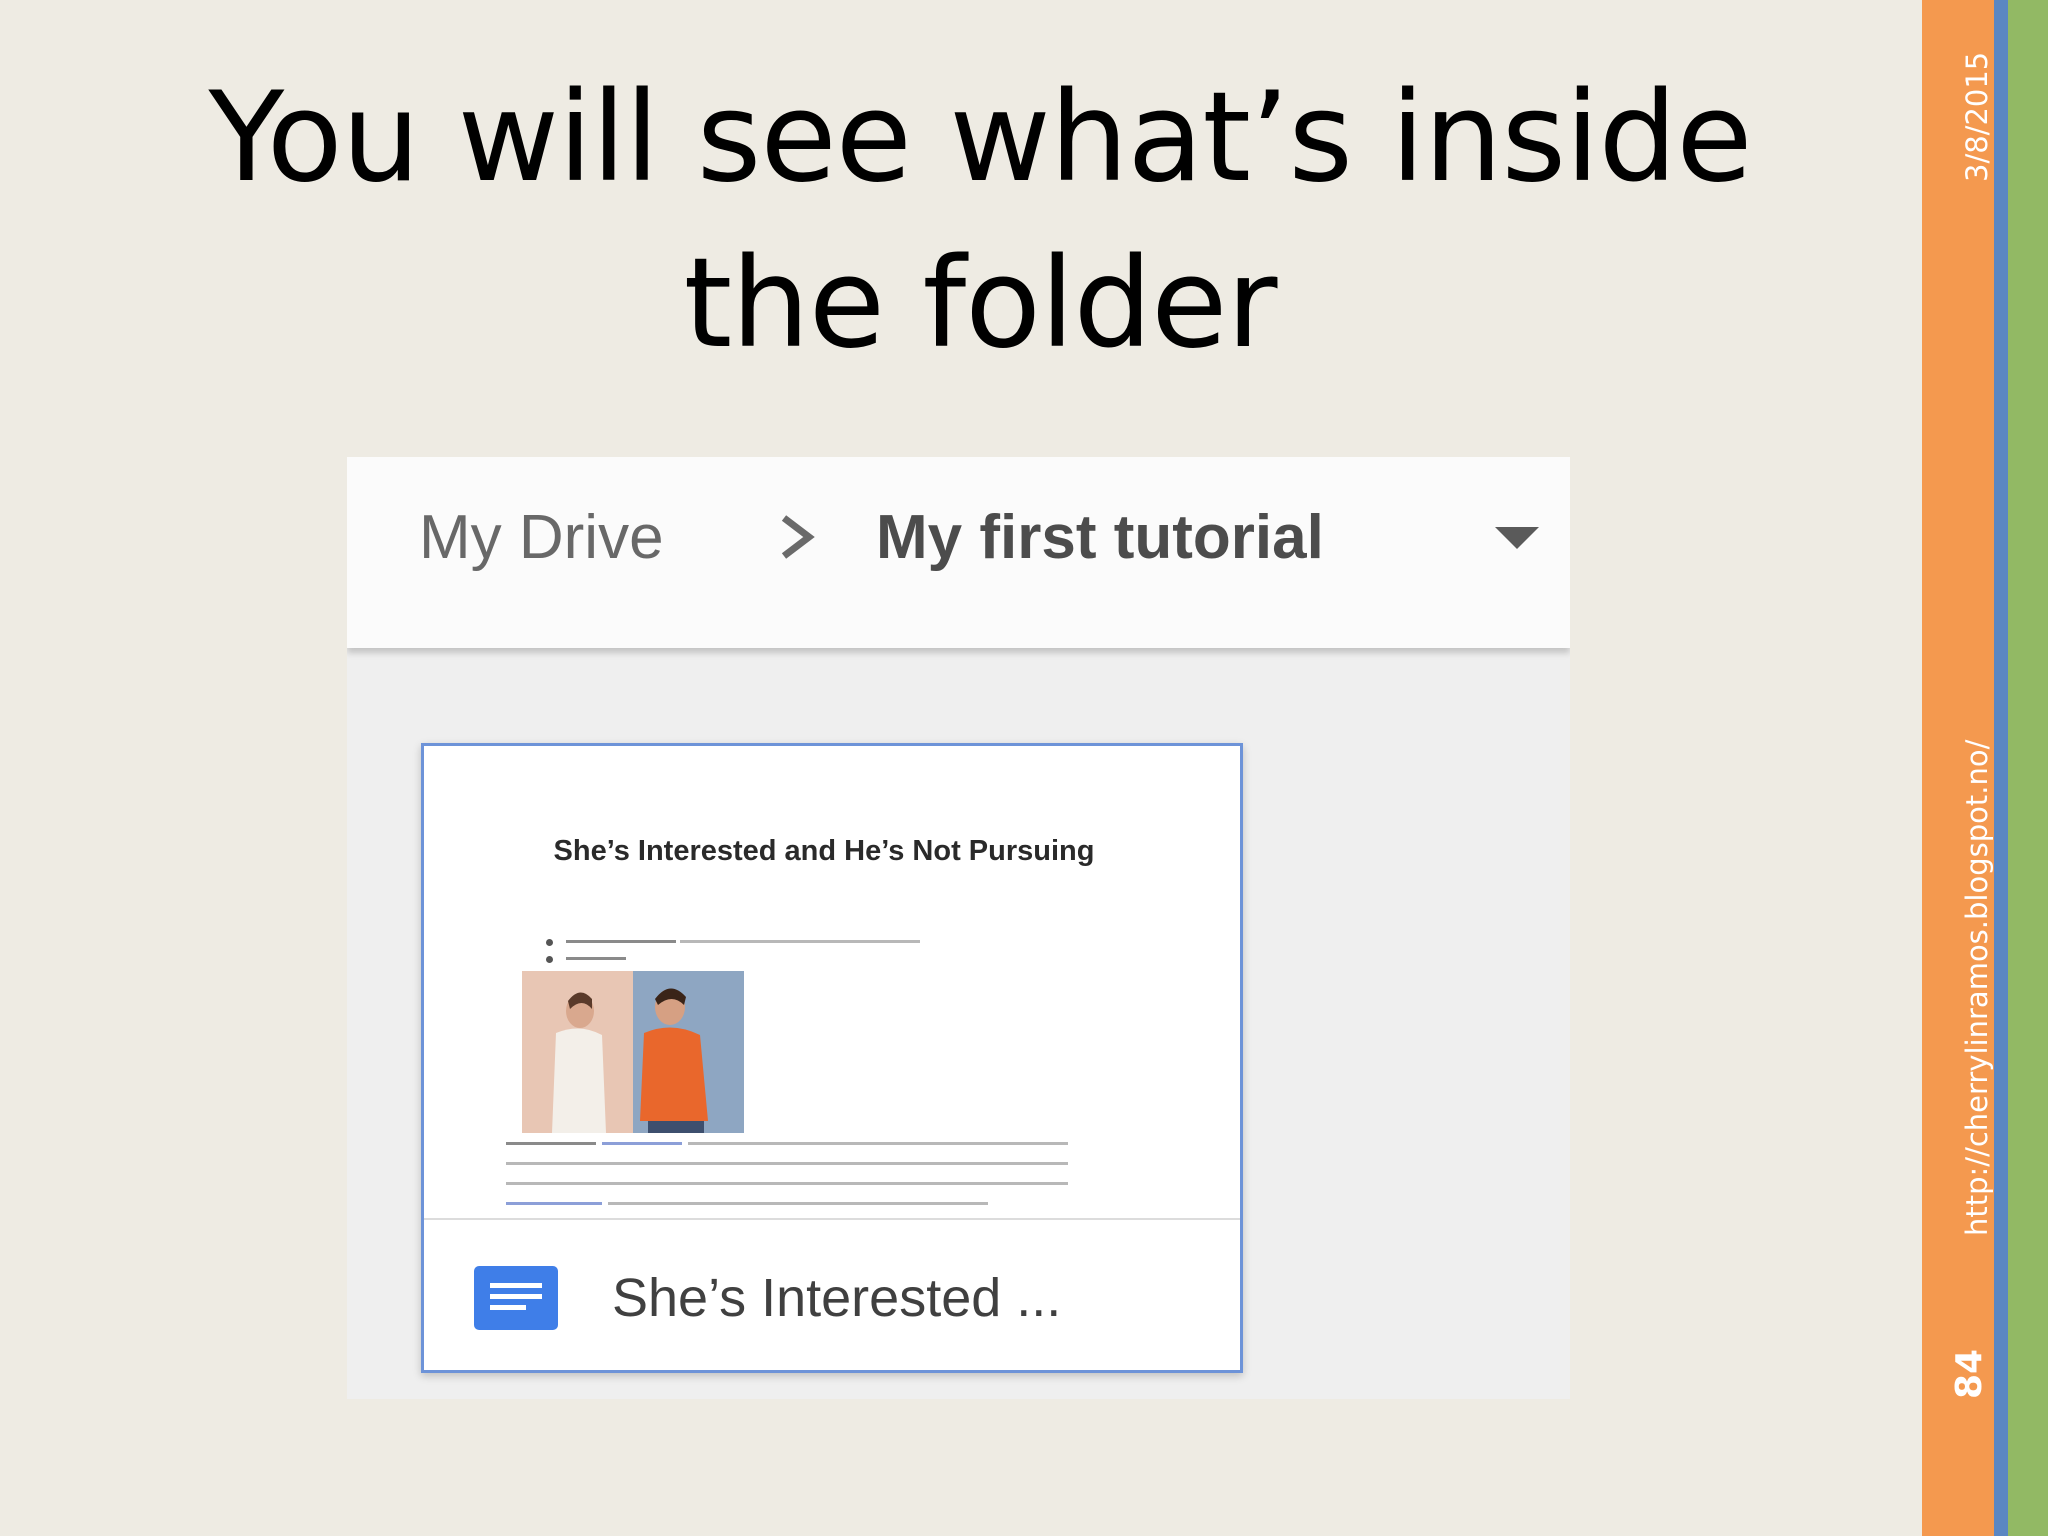 The height and width of the screenshot is (1536, 2048). What do you see at coordinates (2028, 768) in the screenshot?
I see `side-bar-green` at bounding box center [2028, 768].